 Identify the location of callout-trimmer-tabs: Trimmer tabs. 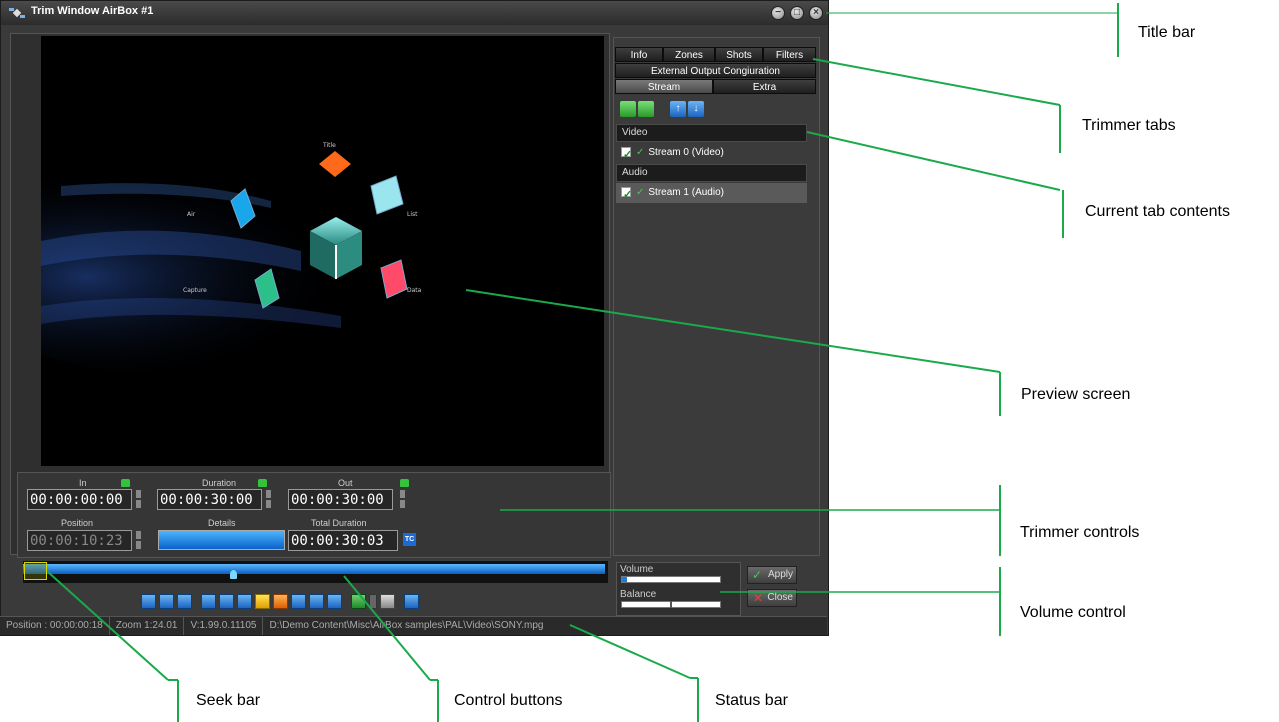
(1129, 125).